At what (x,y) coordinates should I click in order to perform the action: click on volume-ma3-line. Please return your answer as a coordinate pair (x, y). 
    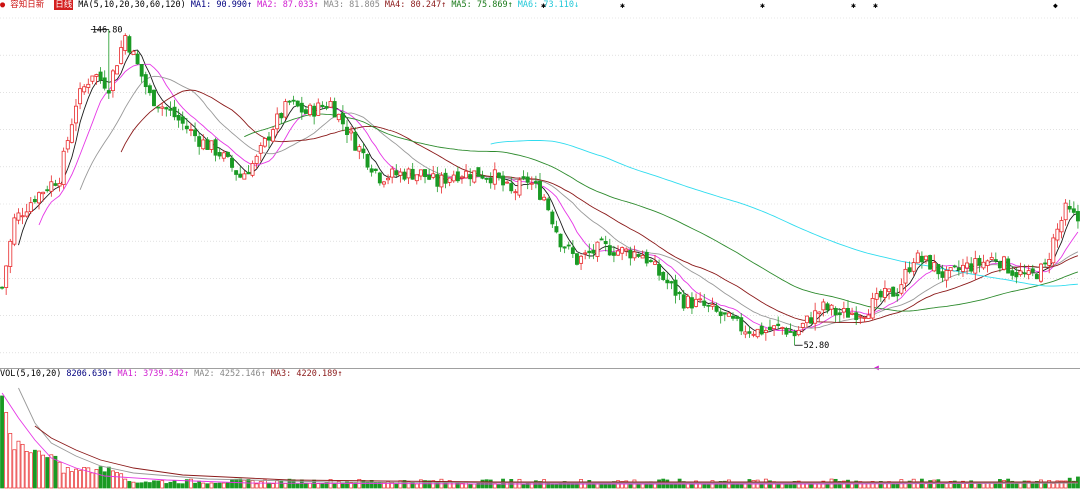
    Looking at the image, I should click on (556, 454).